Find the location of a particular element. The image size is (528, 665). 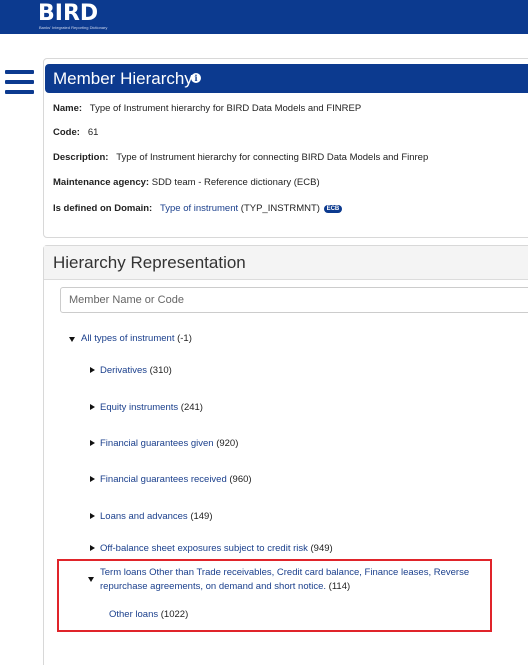

domain-label: Is defined on Domain: is located at coordinates (103, 208).